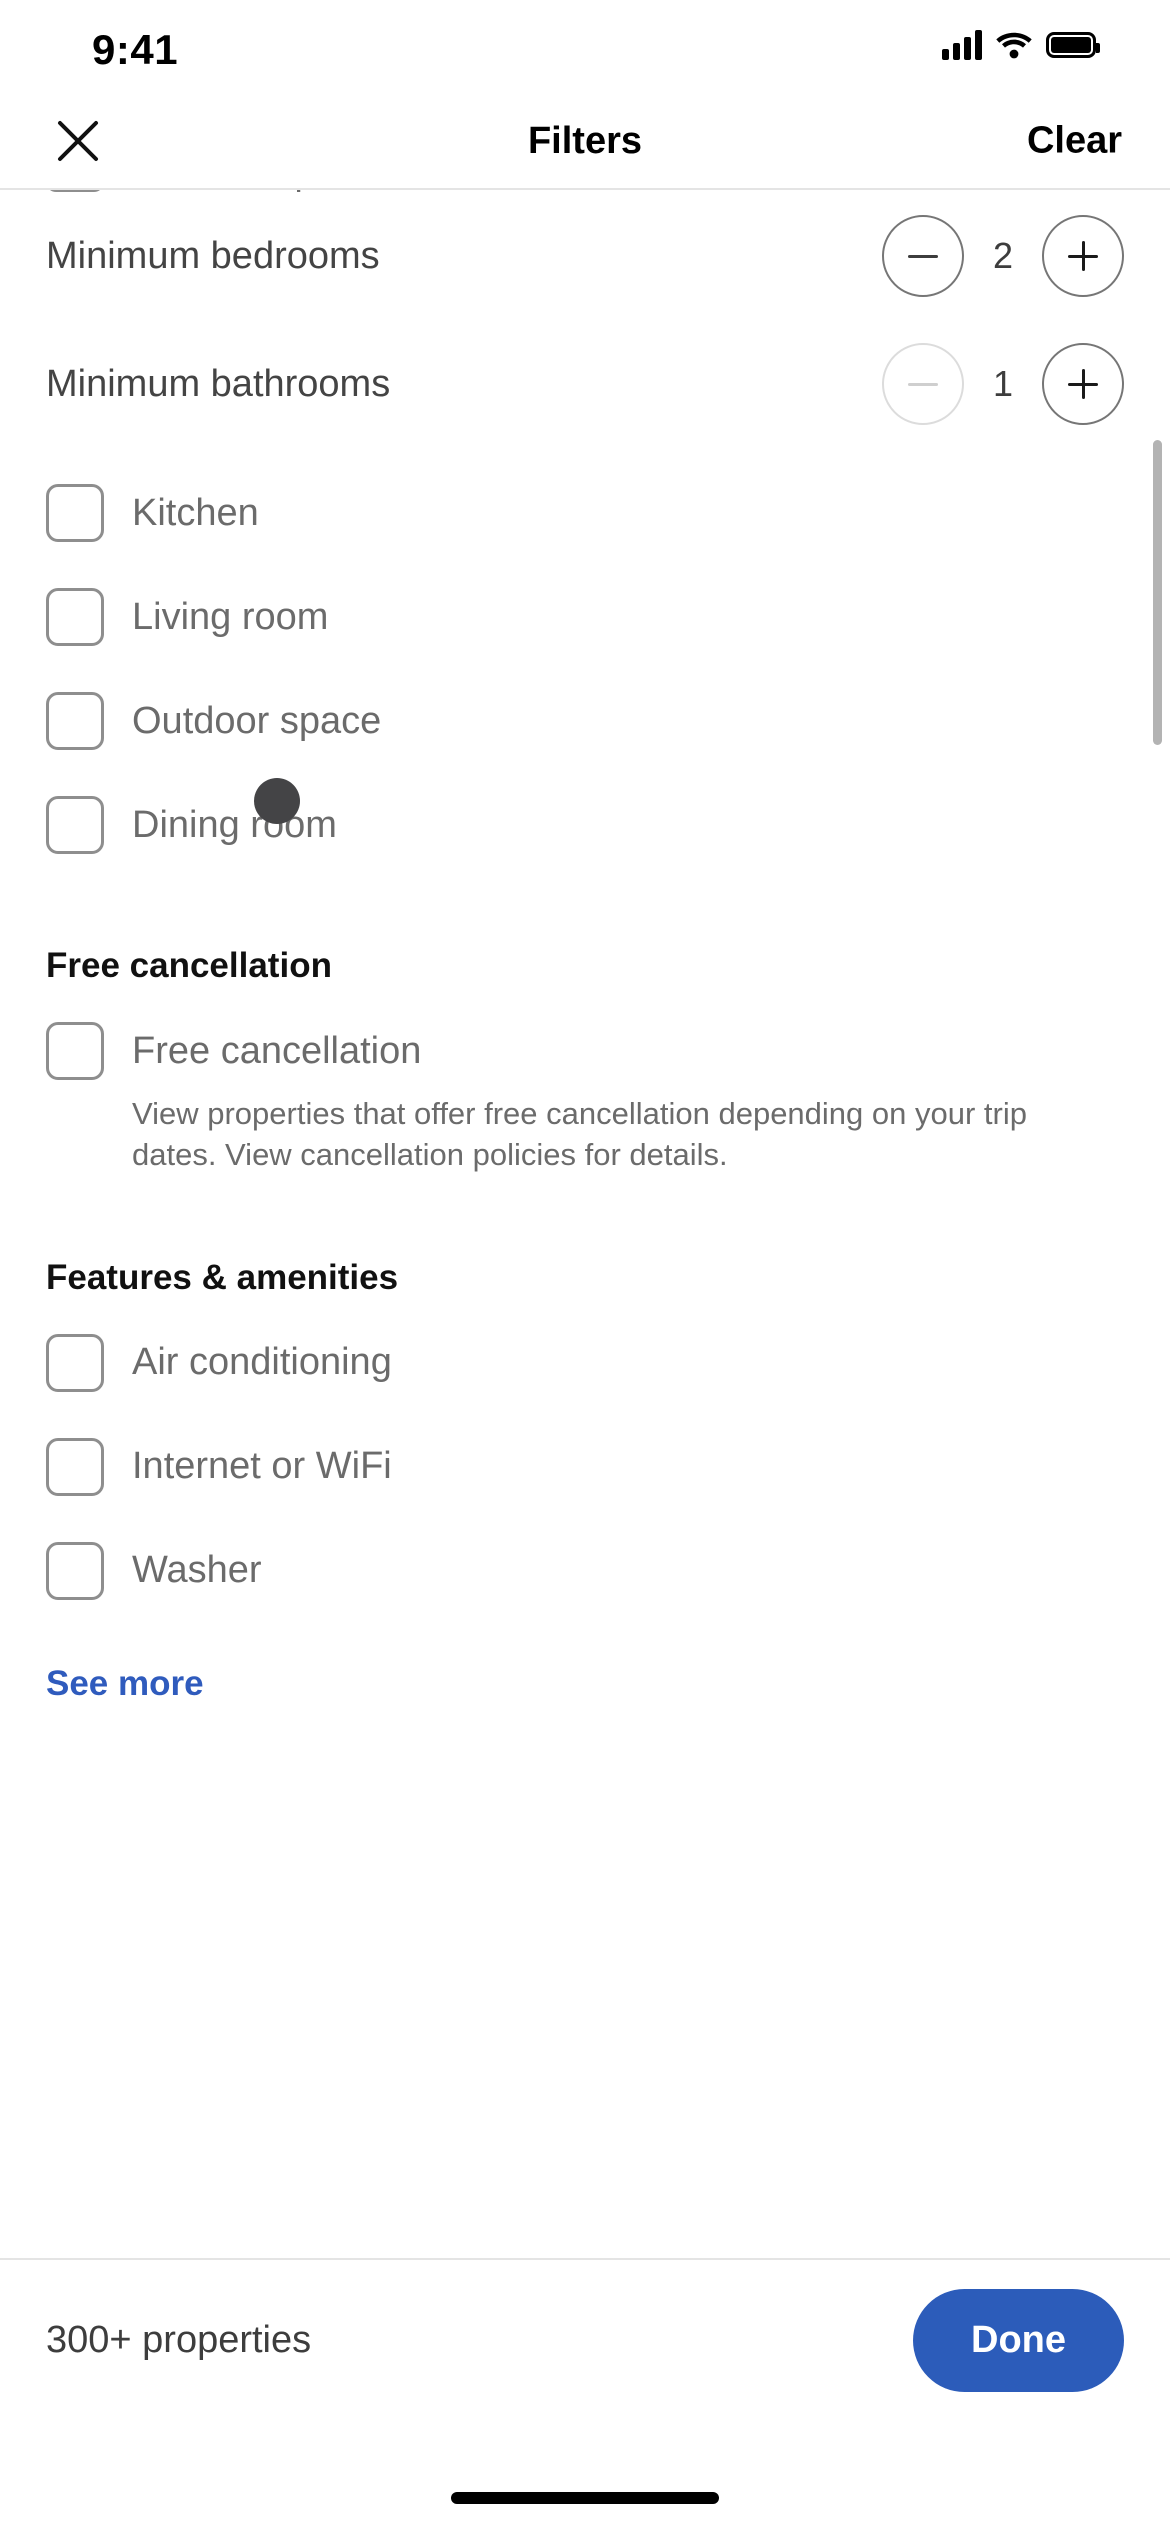  I want to click on page-title: Filters, so click(585, 140).